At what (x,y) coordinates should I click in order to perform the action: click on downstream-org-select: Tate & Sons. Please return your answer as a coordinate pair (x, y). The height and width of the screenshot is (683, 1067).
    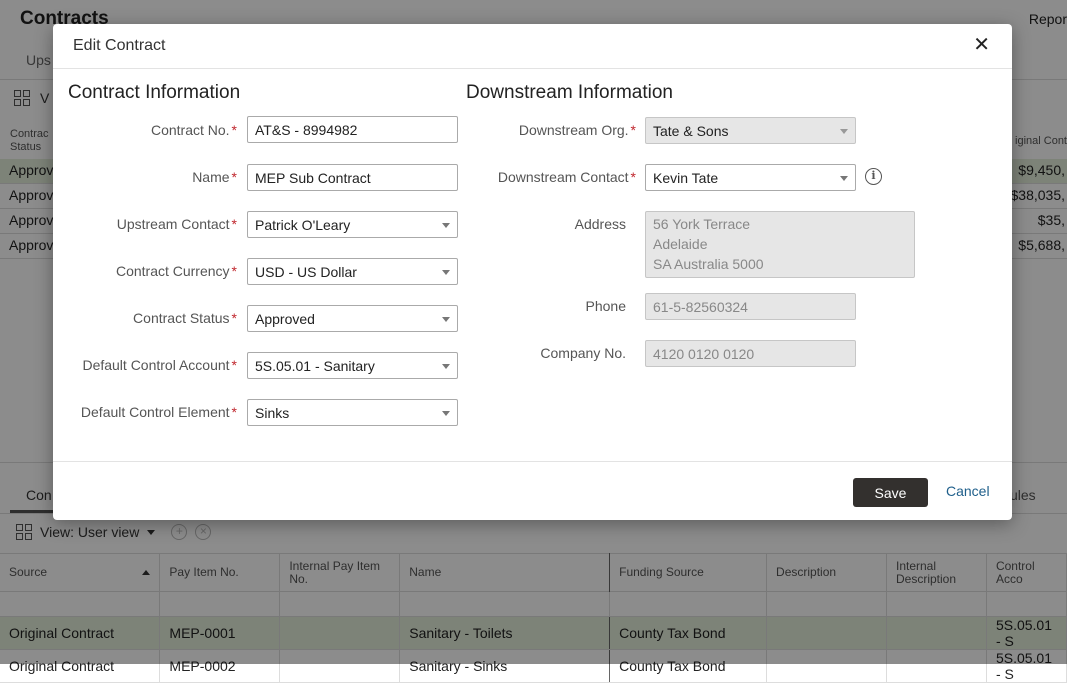
    Looking at the image, I should click on (750, 130).